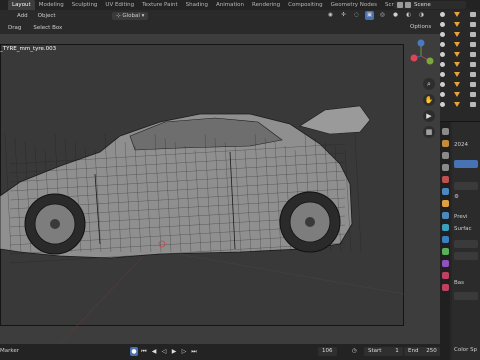 The image size is (480, 360). Describe the element at coordinates (456, 197) in the screenshot. I see `material-settings-icon: ⚙` at that location.